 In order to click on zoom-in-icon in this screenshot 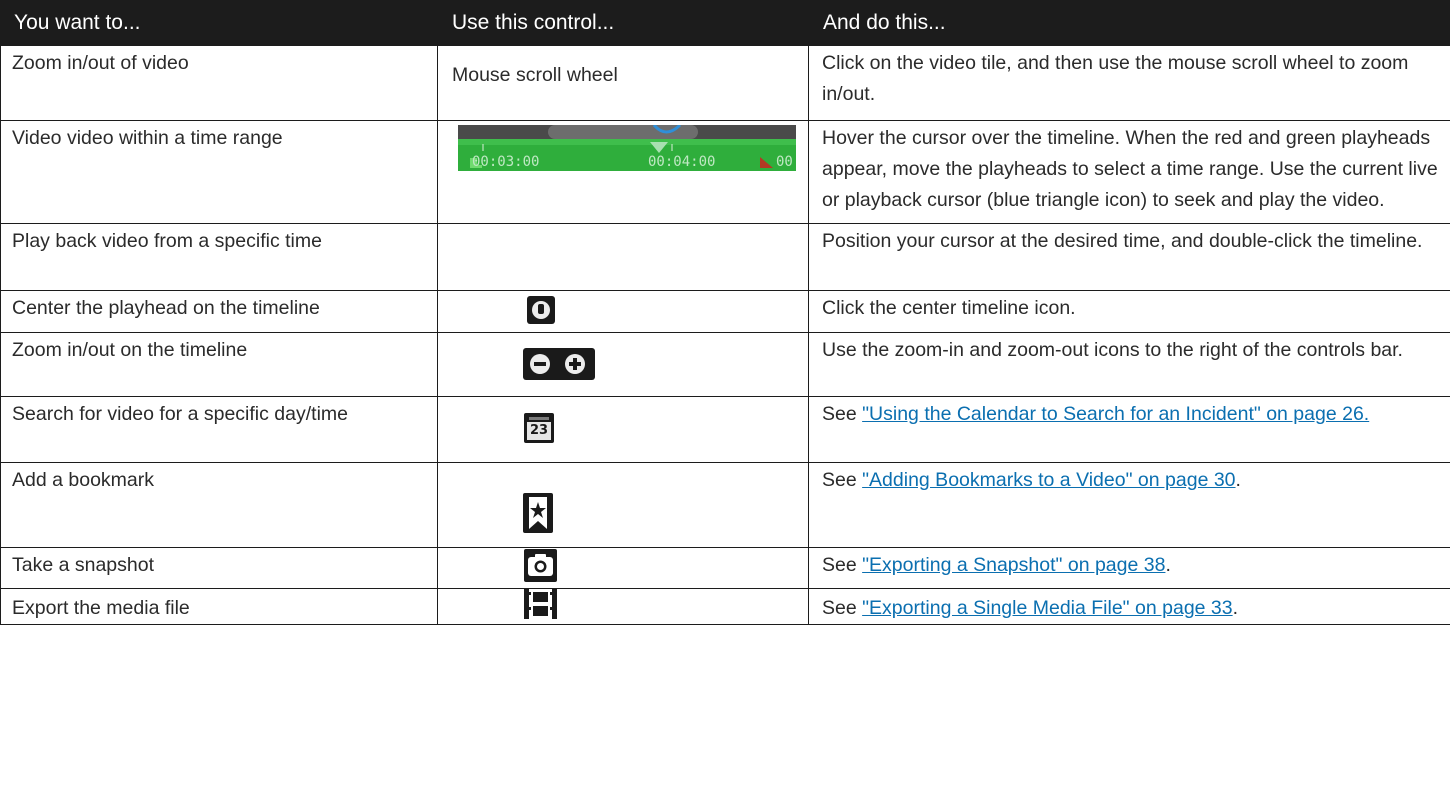, I will do `click(575, 364)`.